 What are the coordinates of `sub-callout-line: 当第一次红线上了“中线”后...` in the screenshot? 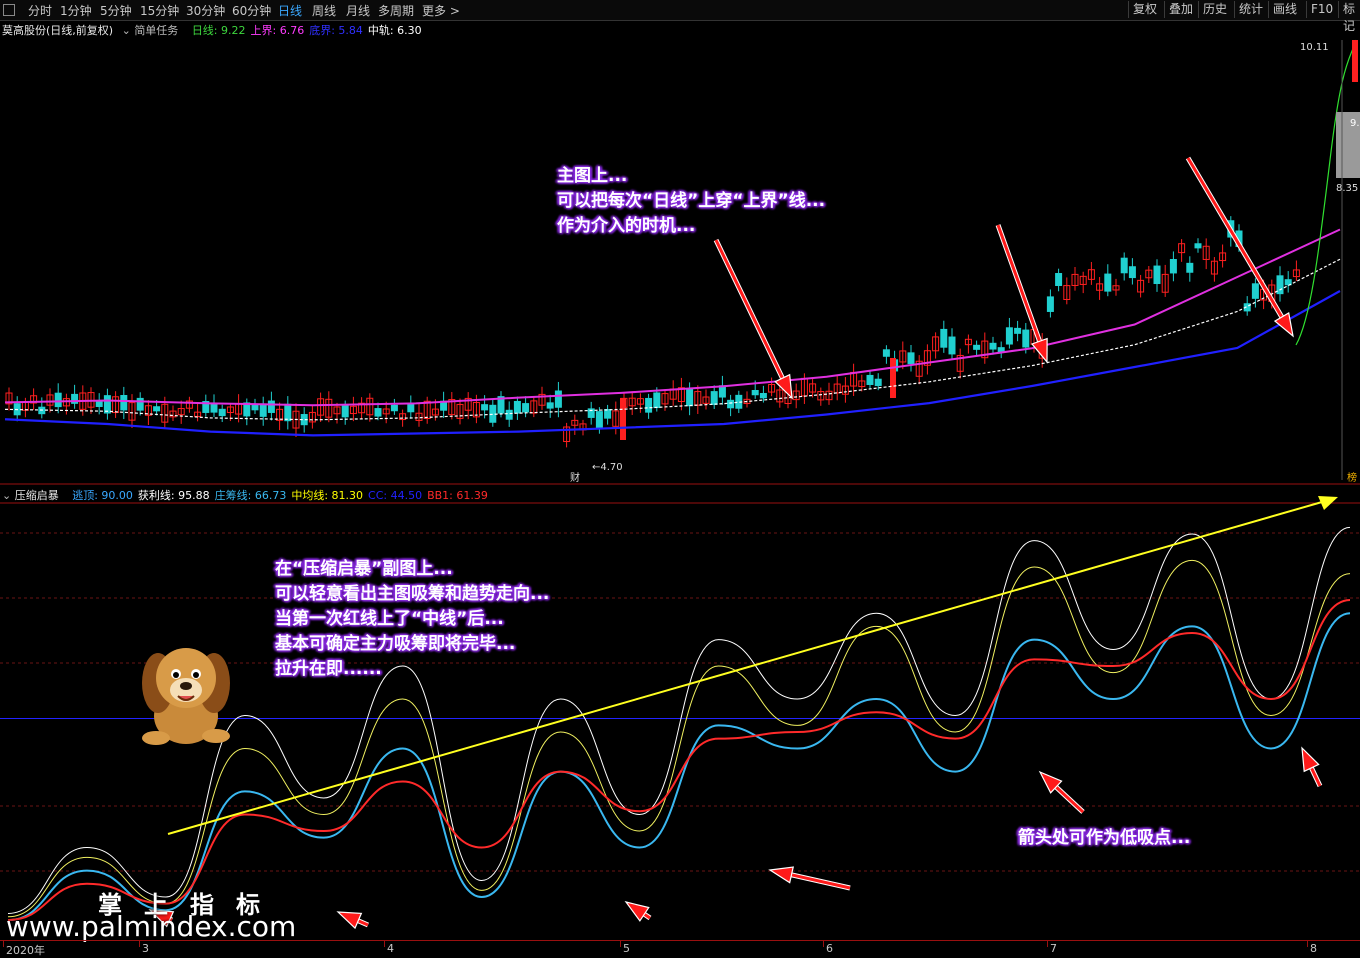 It's located at (389, 619).